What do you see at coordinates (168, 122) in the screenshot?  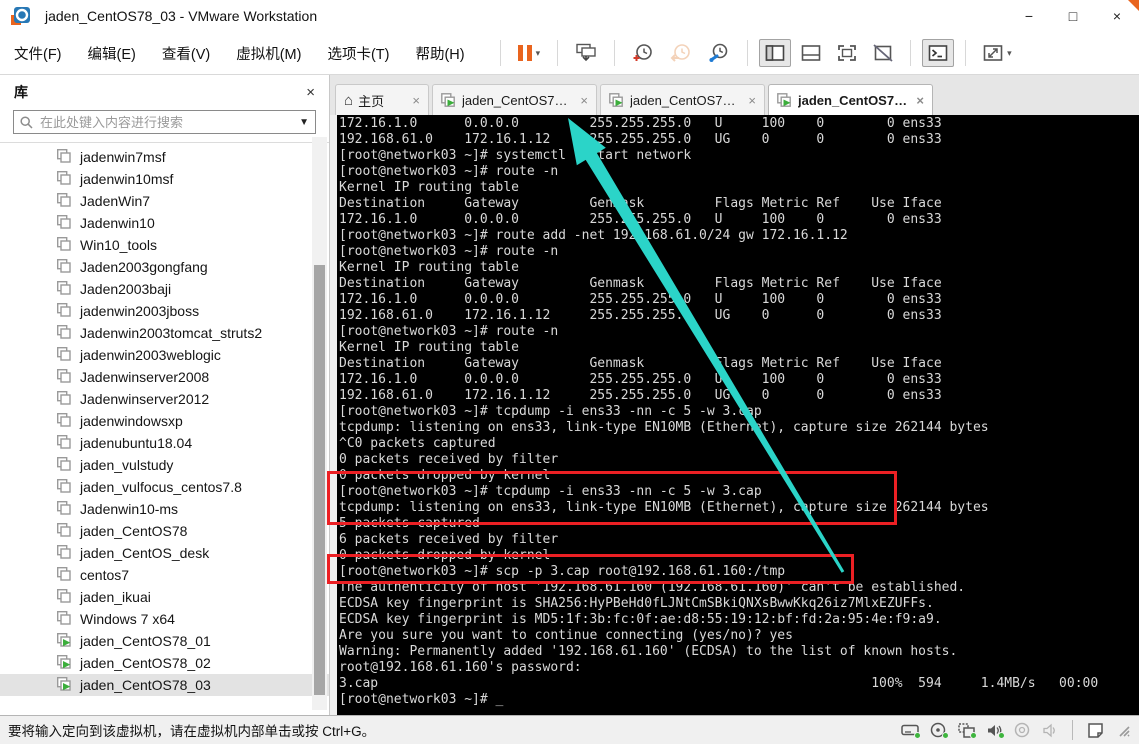 I see `search-input` at bounding box center [168, 122].